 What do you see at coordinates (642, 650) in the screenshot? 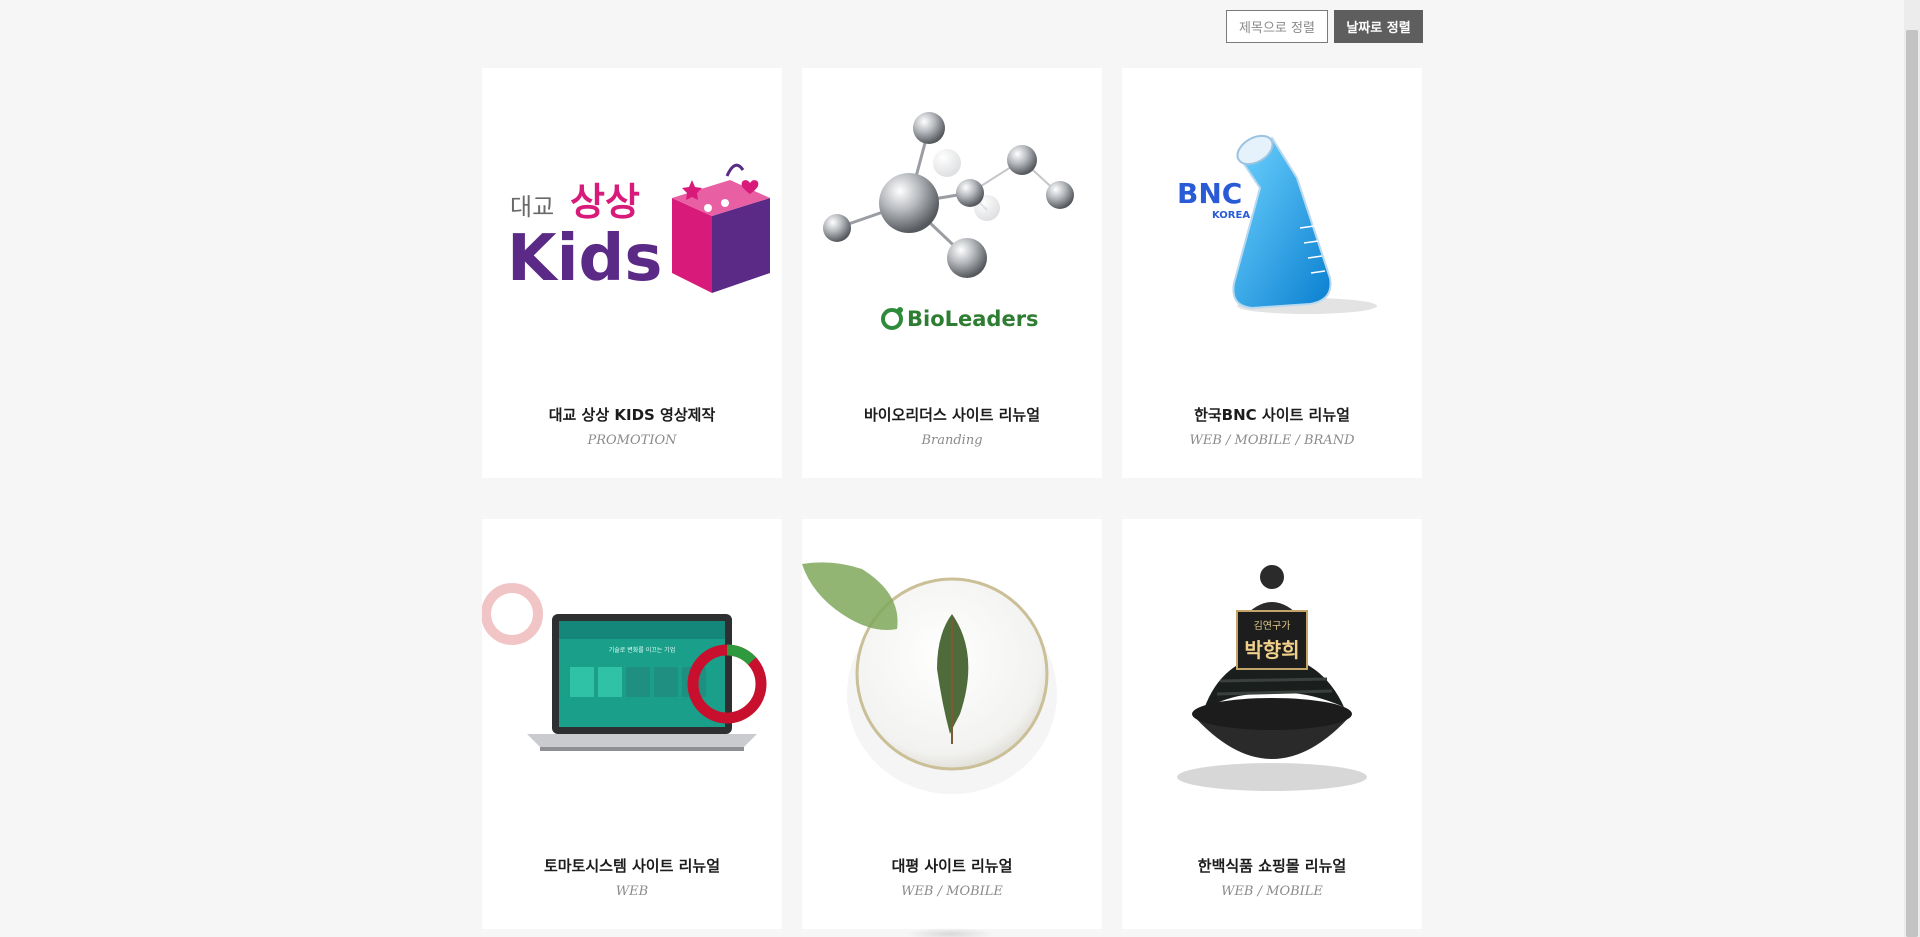
I see `screen-headline: 기술로 변화를 이끄는 기업` at bounding box center [642, 650].